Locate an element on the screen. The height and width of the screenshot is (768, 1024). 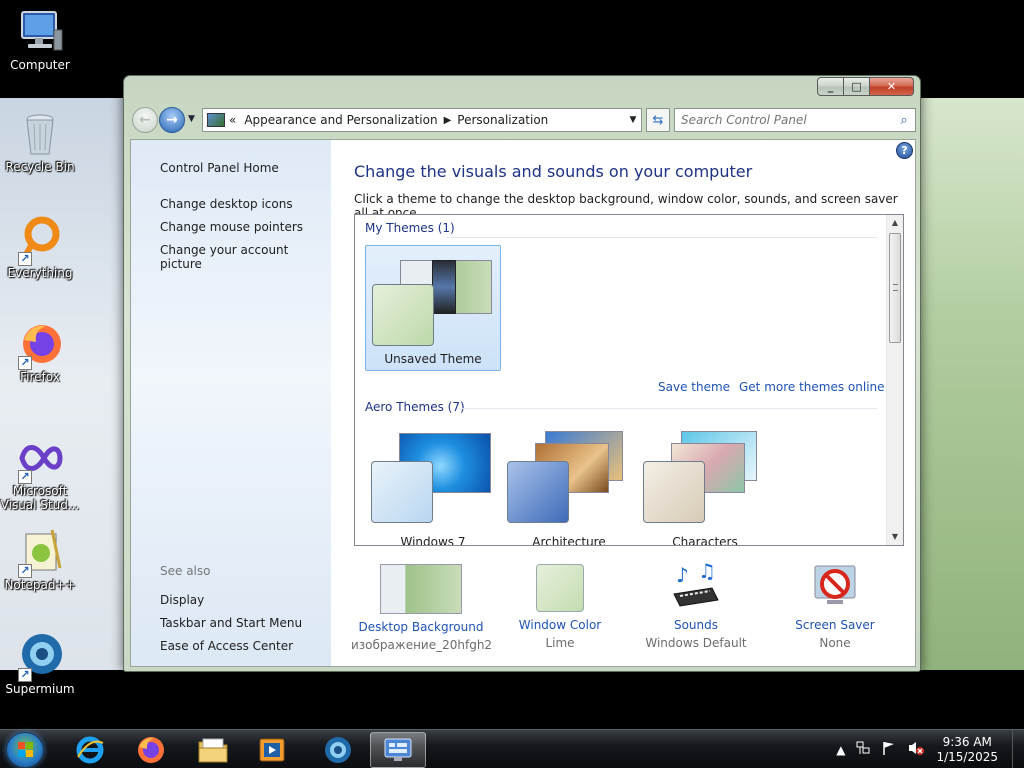
theme-windows-7: Windows 7 is located at coordinates (433, 486).